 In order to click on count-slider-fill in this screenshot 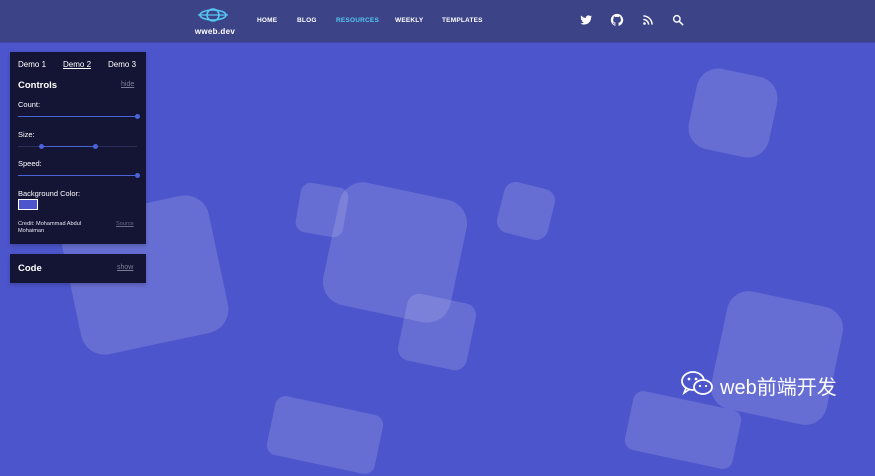, I will do `click(77, 116)`.